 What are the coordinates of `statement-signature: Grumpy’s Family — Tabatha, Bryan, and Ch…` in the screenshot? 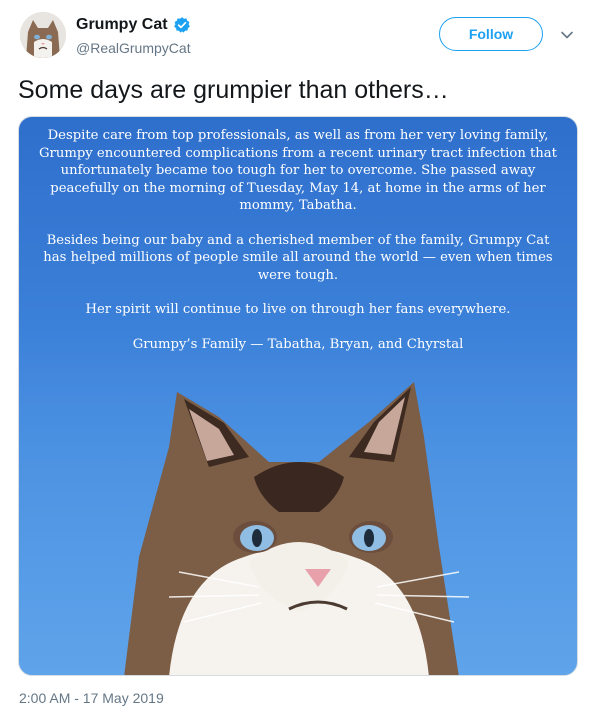 It's located at (298, 344).